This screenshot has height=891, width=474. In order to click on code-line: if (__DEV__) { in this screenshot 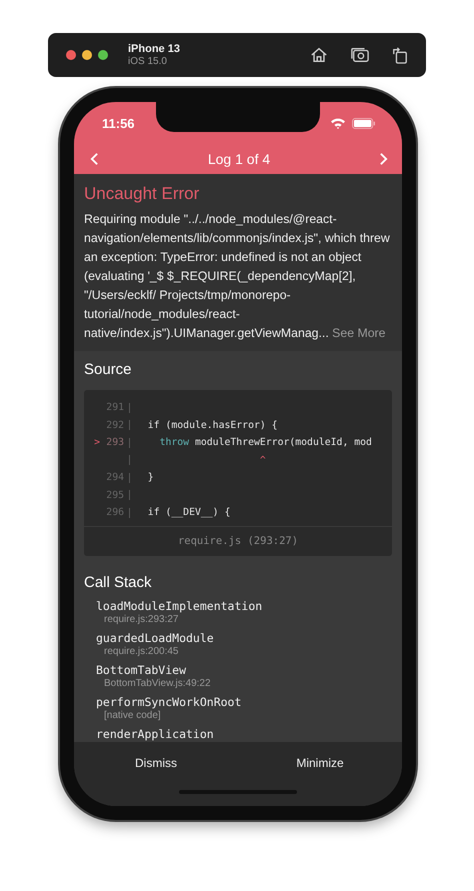, I will do `click(188, 512)`.